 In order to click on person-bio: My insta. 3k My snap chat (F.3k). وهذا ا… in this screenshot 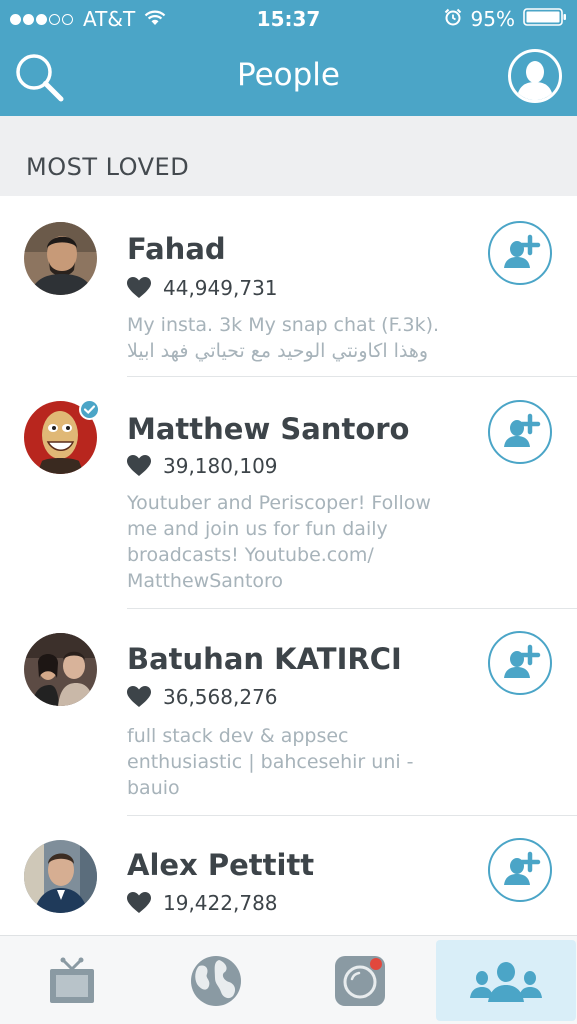, I will do `click(297, 338)`.